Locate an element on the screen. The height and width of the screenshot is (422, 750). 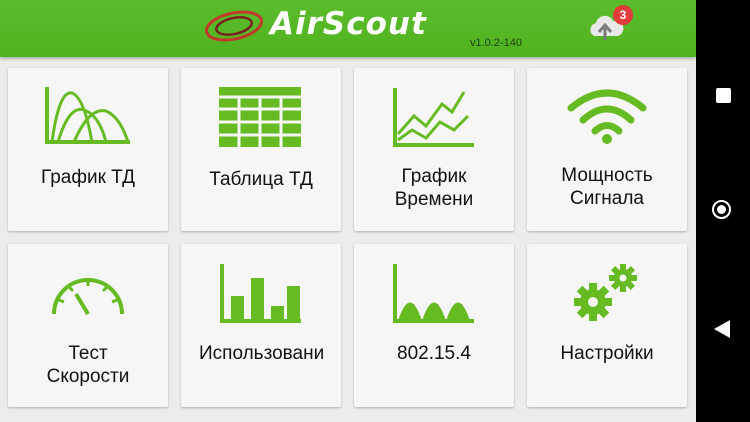
tile-label: Настройки is located at coordinates (607, 353).